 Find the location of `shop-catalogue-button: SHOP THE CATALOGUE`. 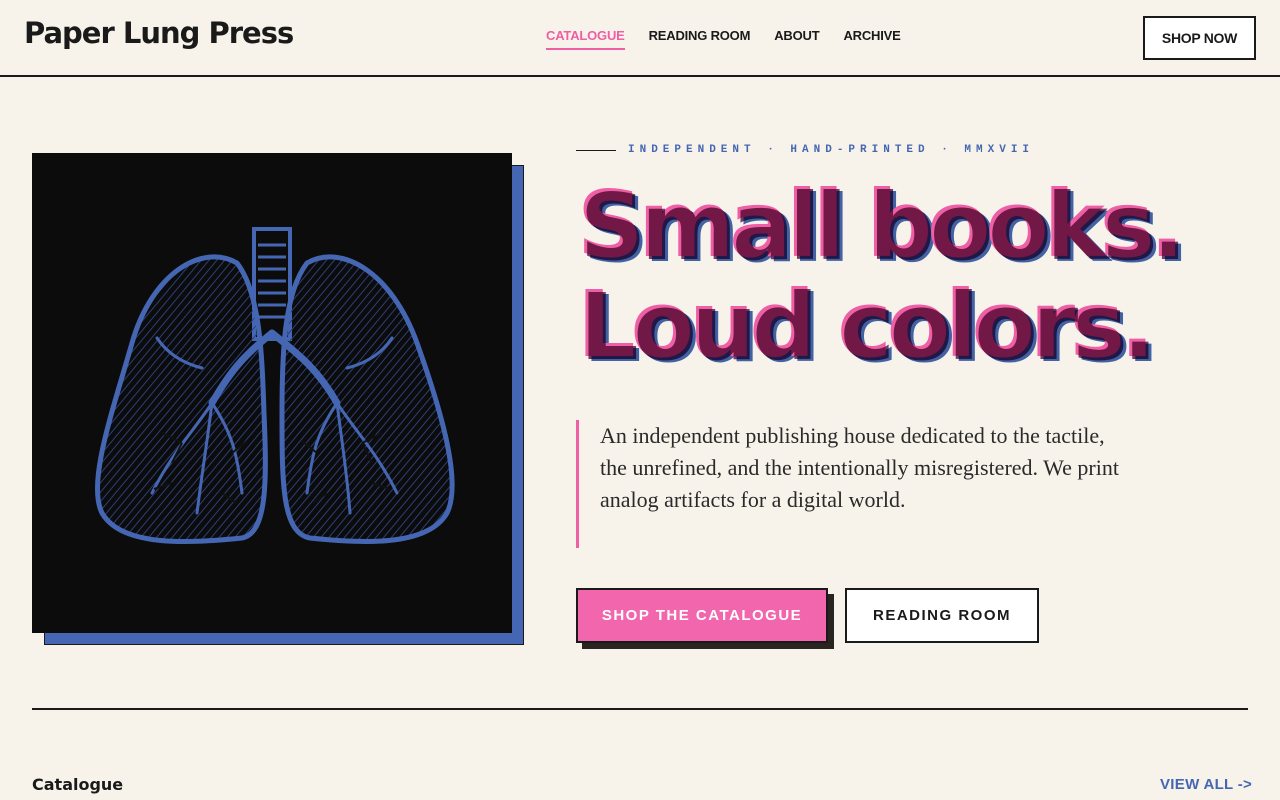

shop-catalogue-button: SHOP THE CATALOGUE is located at coordinates (702, 615).